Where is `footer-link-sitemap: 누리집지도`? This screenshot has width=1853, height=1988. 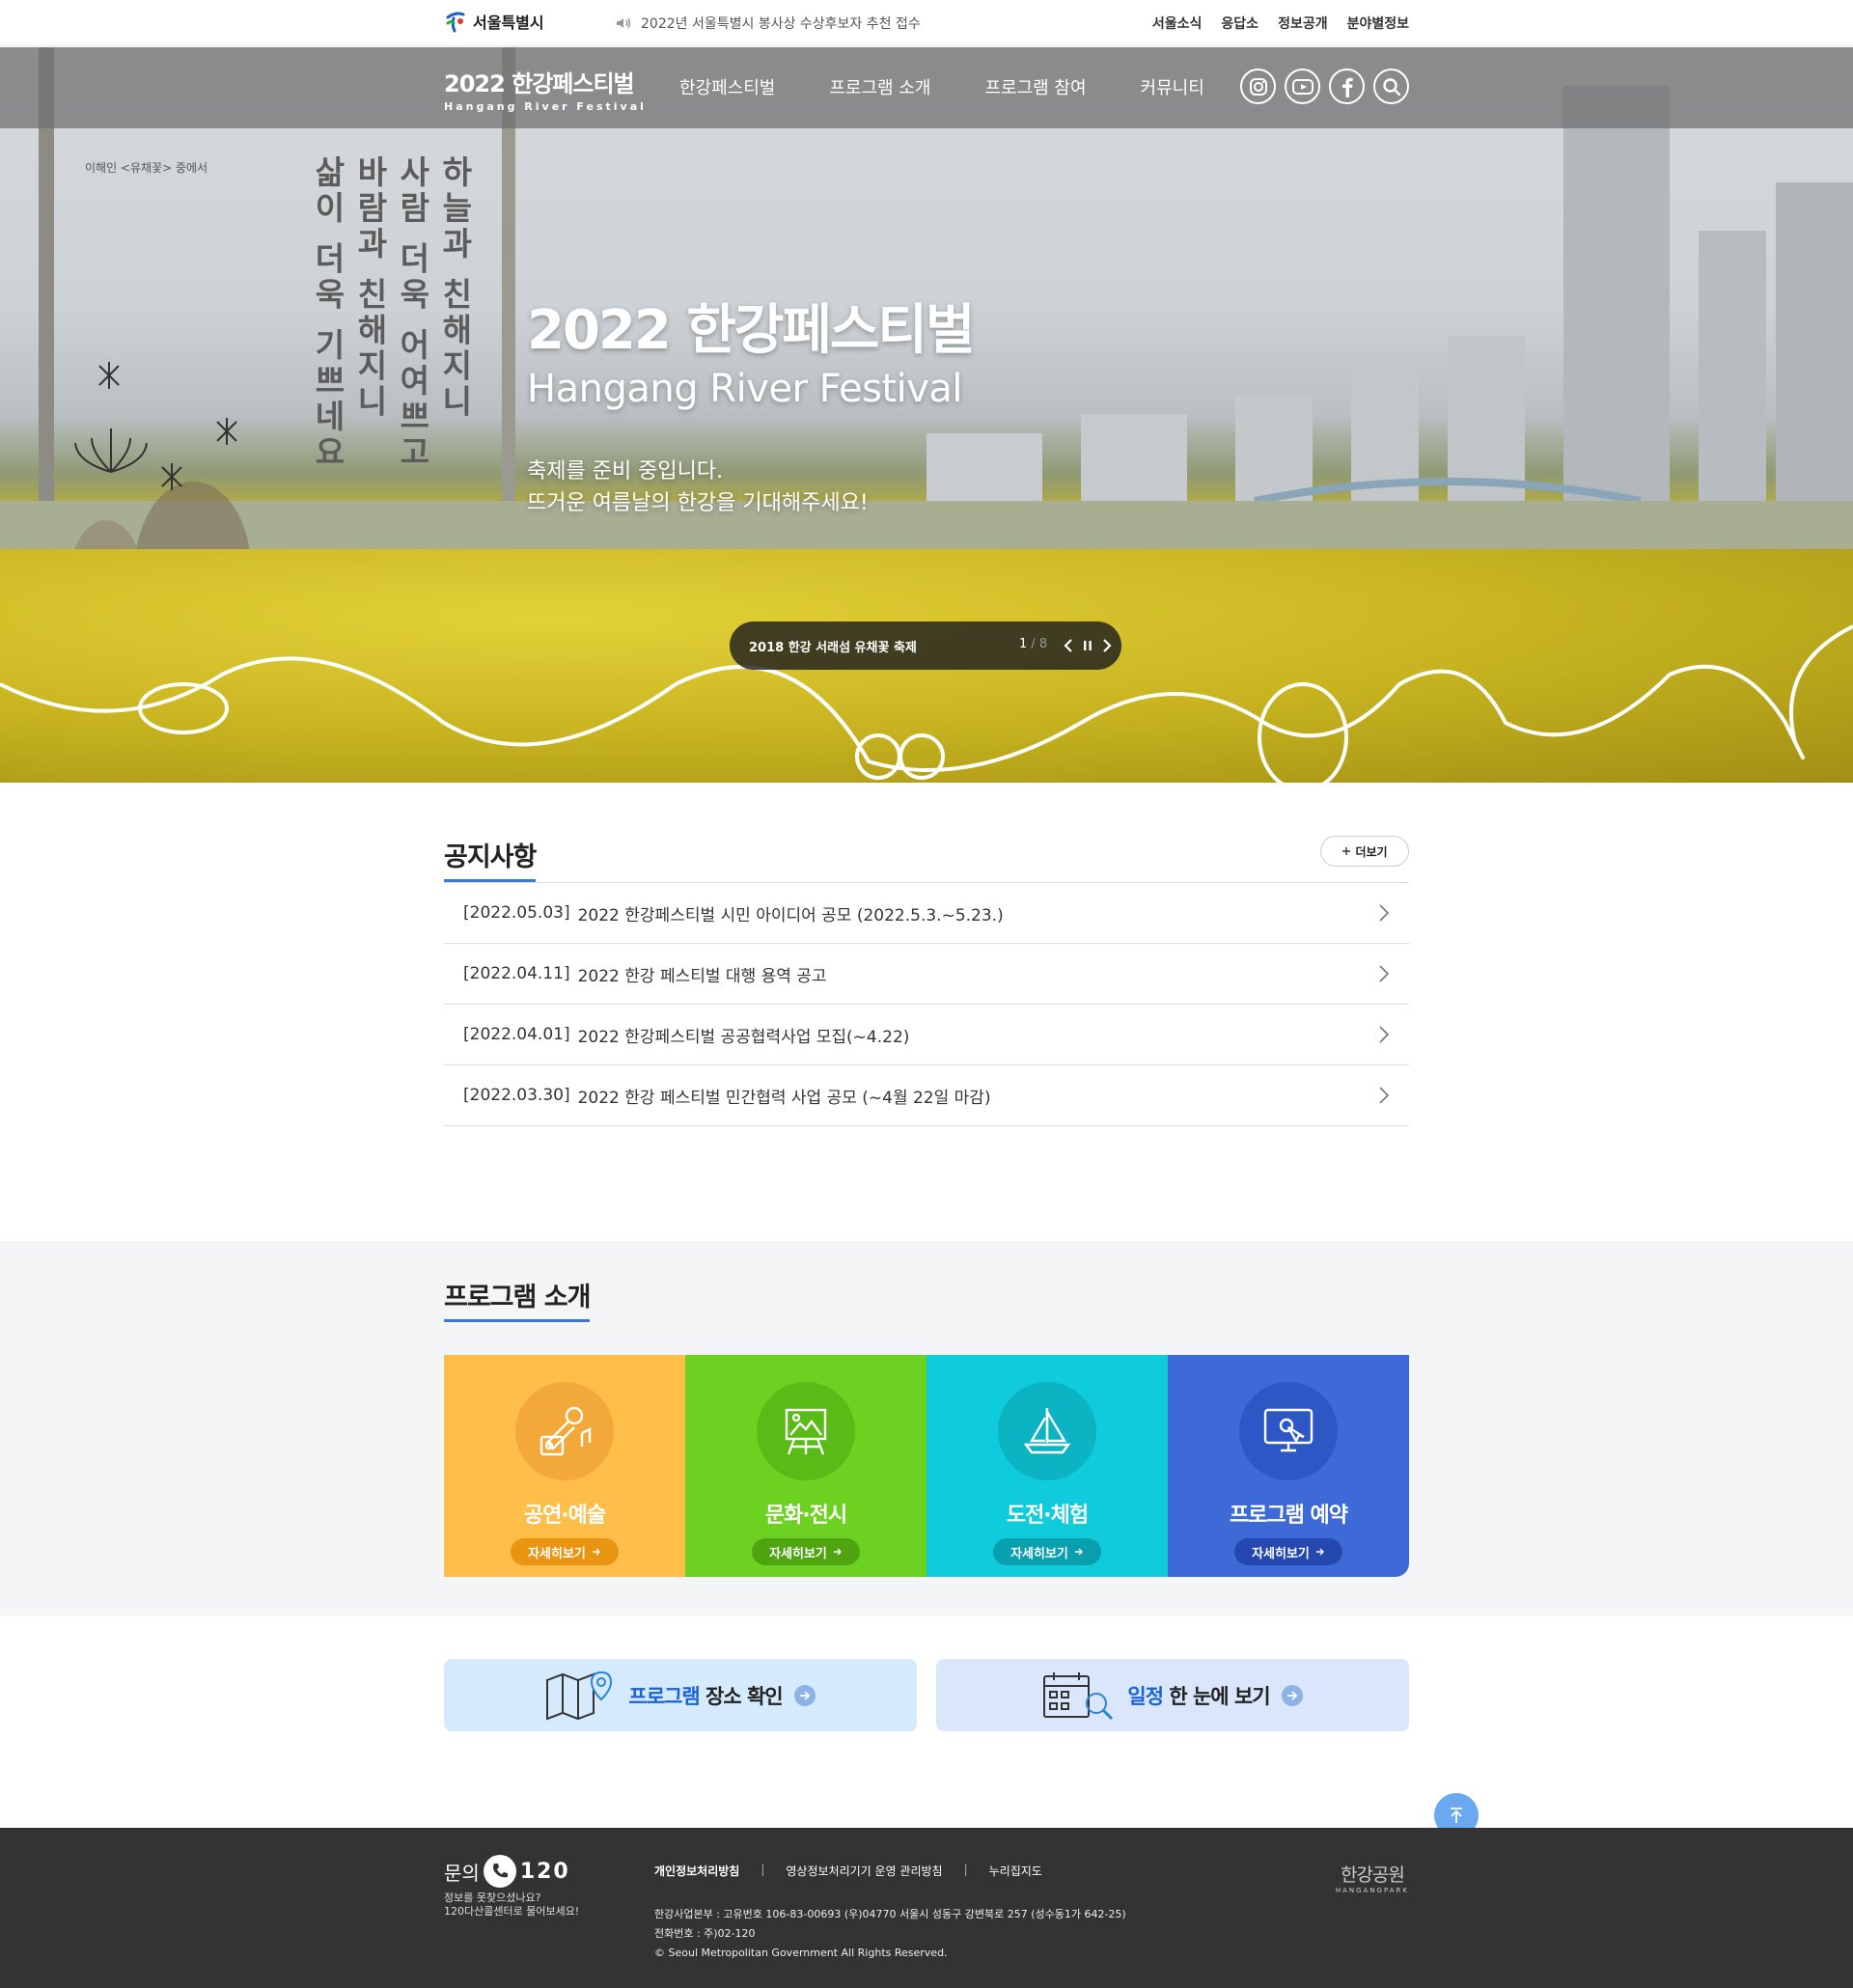
footer-link-sitemap: 누리집지도 is located at coordinates (1015, 1871).